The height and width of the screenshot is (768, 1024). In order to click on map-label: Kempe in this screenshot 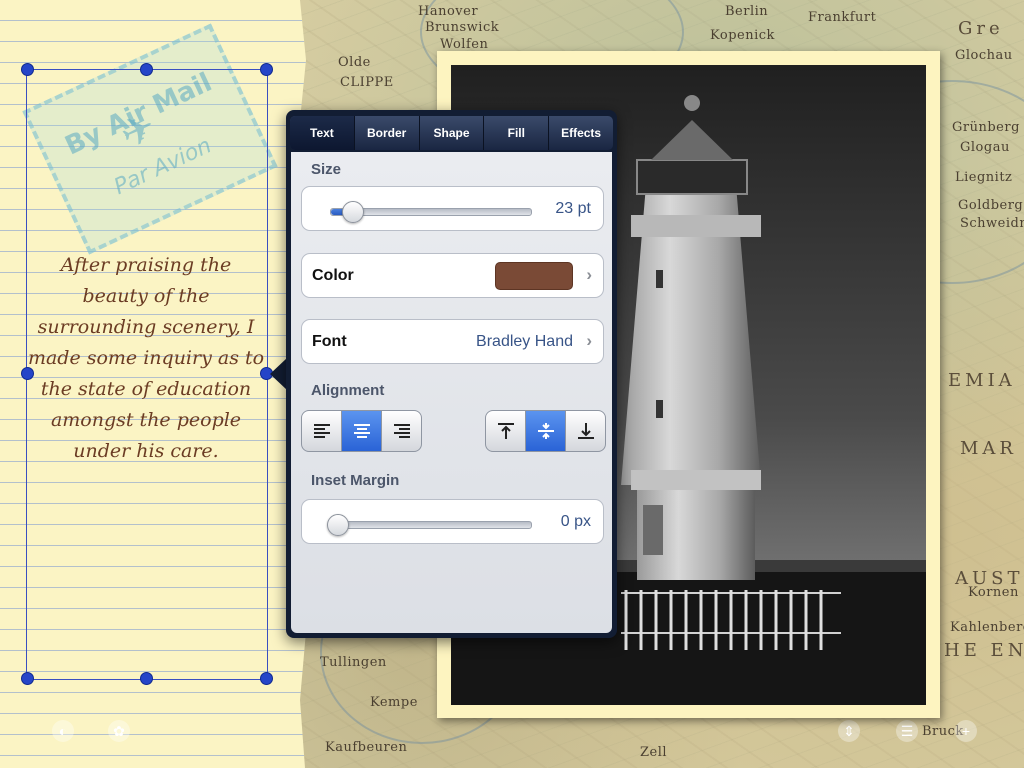, I will do `click(394, 702)`.